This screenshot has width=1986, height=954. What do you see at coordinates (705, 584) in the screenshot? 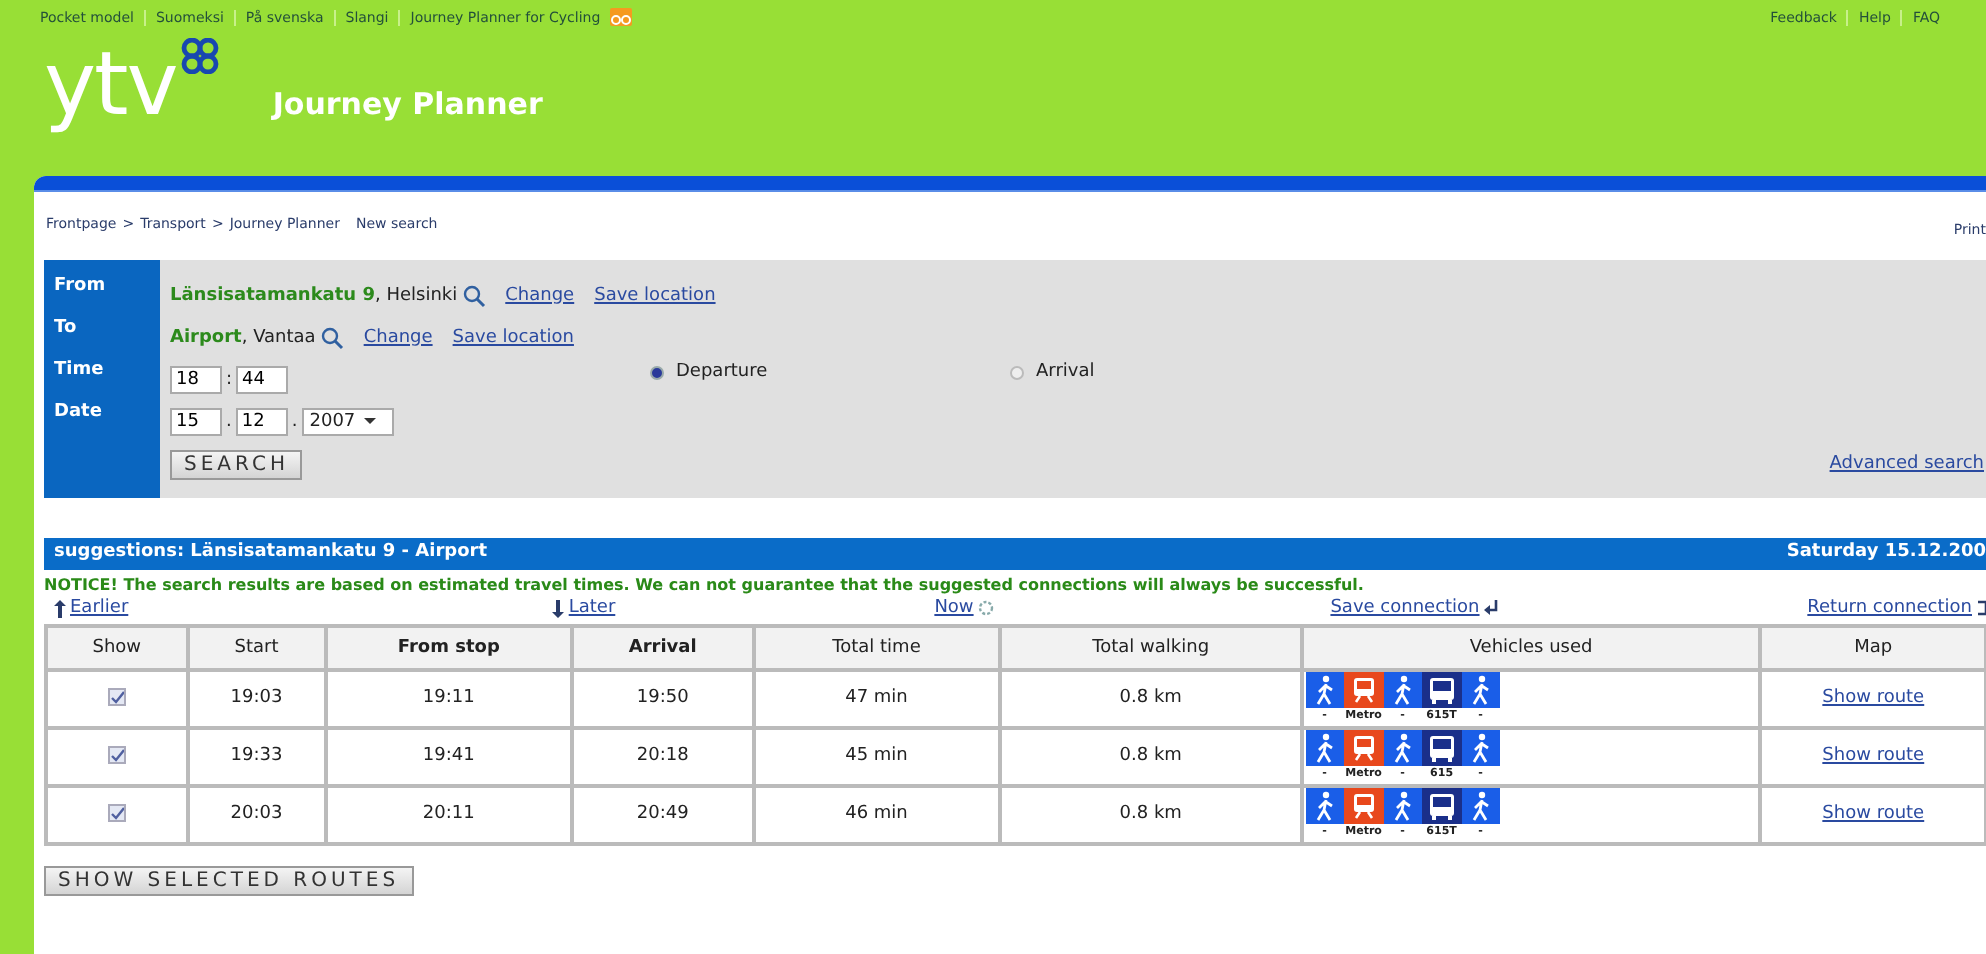
I see `notice-text: NOTICE! The search results are based on estimated travel times. We can not guarantee that the suggested connections will always be successful.` at bounding box center [705, 584].